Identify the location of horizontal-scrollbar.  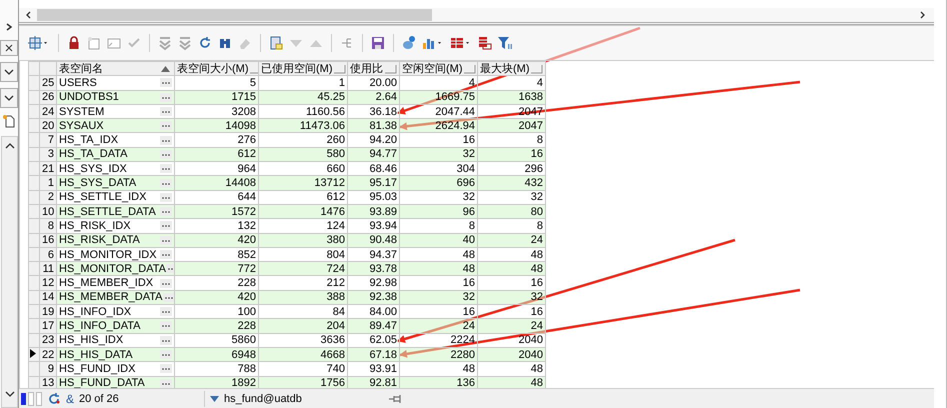
(476, 16).